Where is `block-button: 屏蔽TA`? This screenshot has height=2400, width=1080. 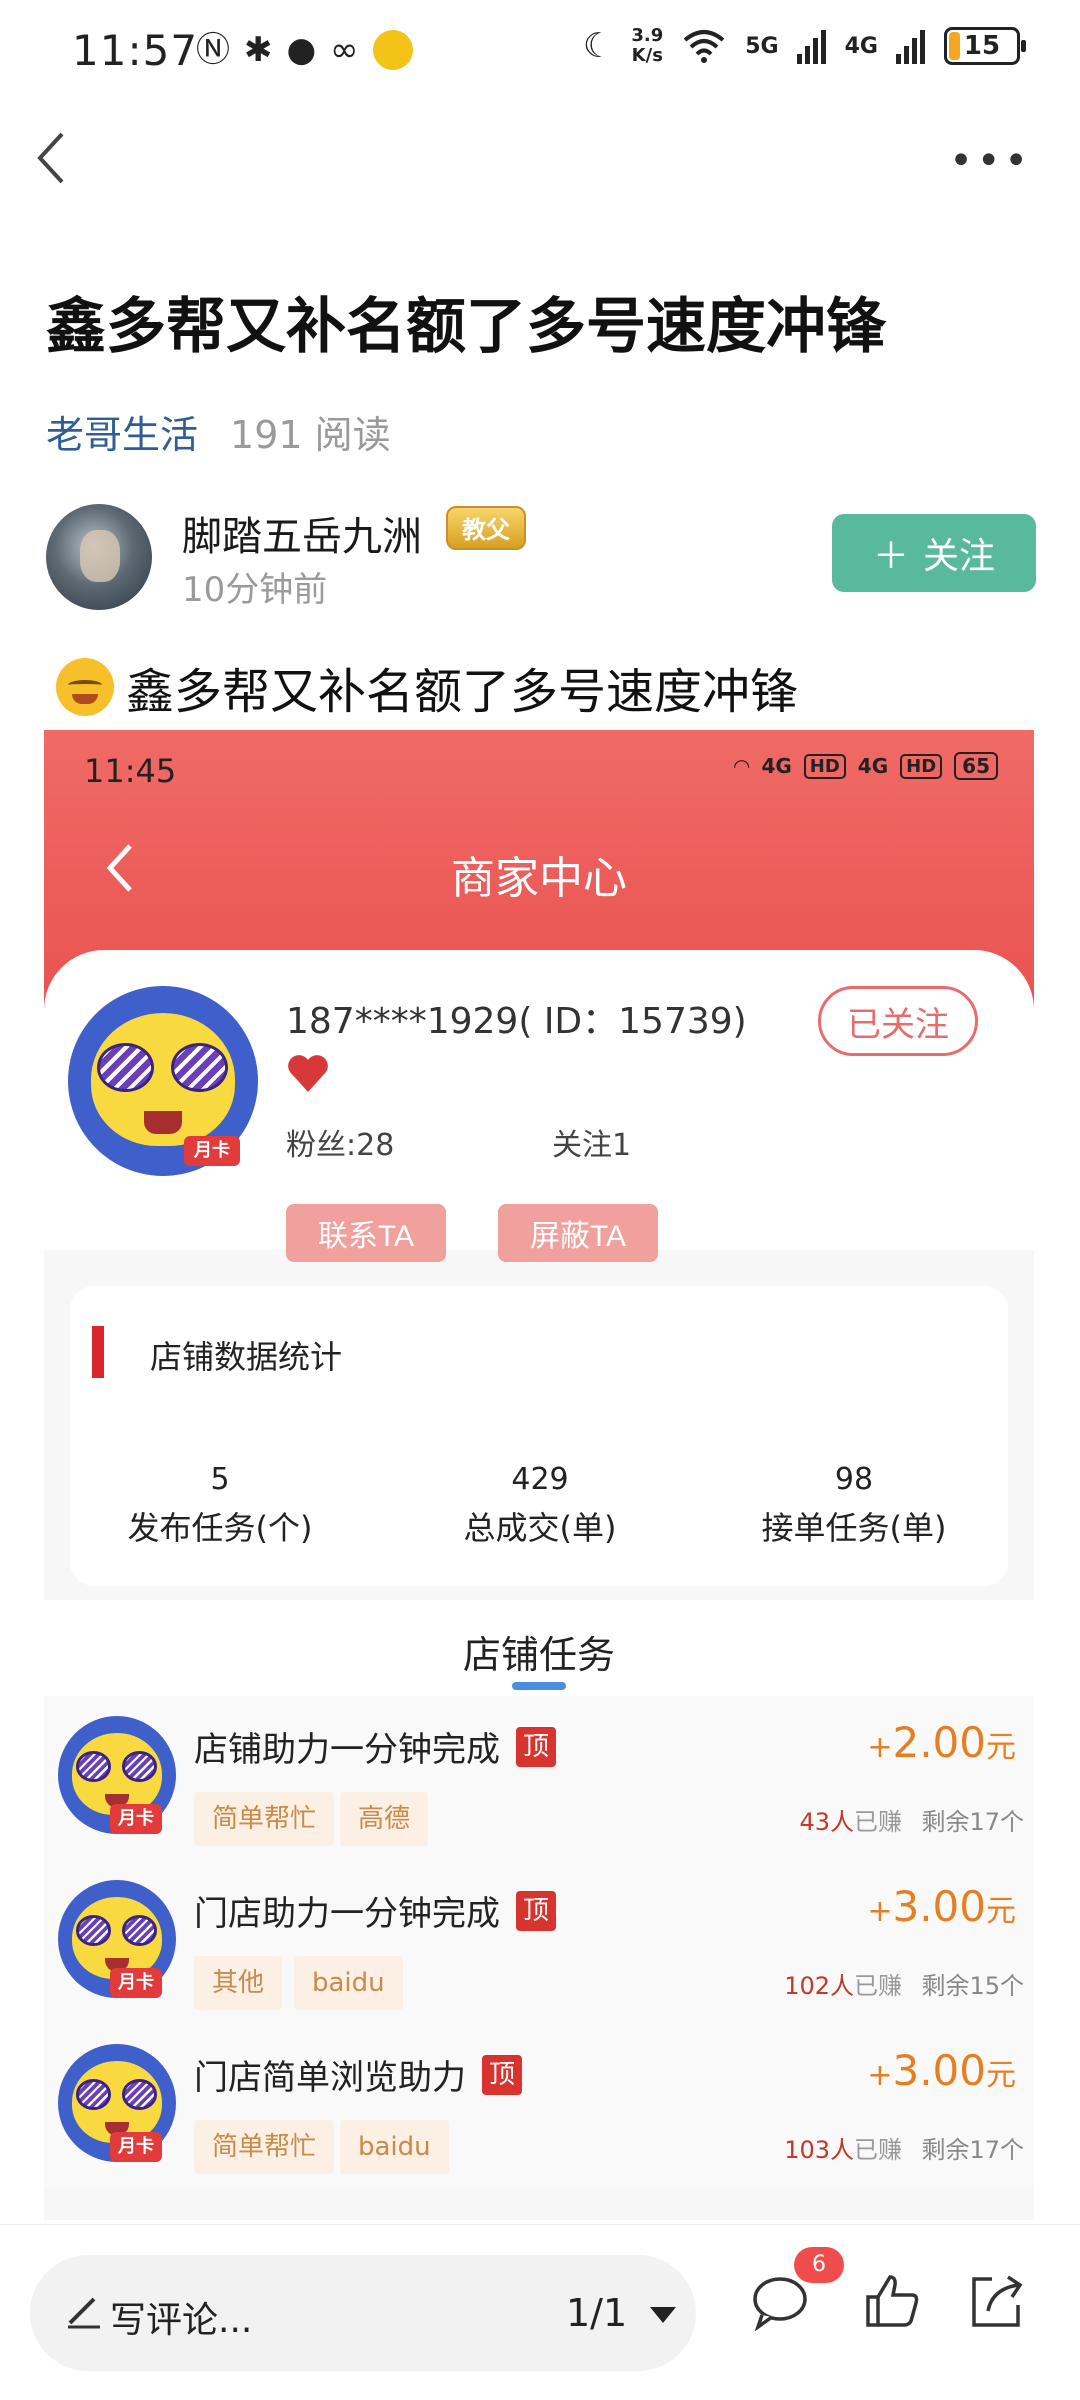
block-button: 屏蔽TA is located at coordinates (578, 1233).